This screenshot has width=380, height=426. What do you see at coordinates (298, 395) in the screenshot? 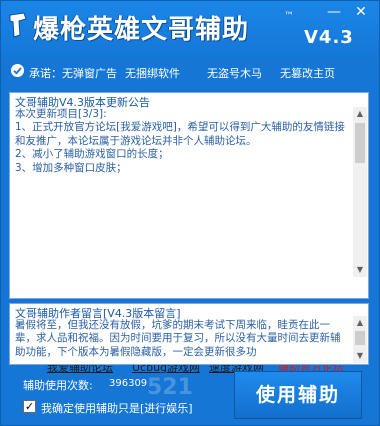
I see `use-assist-button: 使用辅助` at bounding box center [298, 395].